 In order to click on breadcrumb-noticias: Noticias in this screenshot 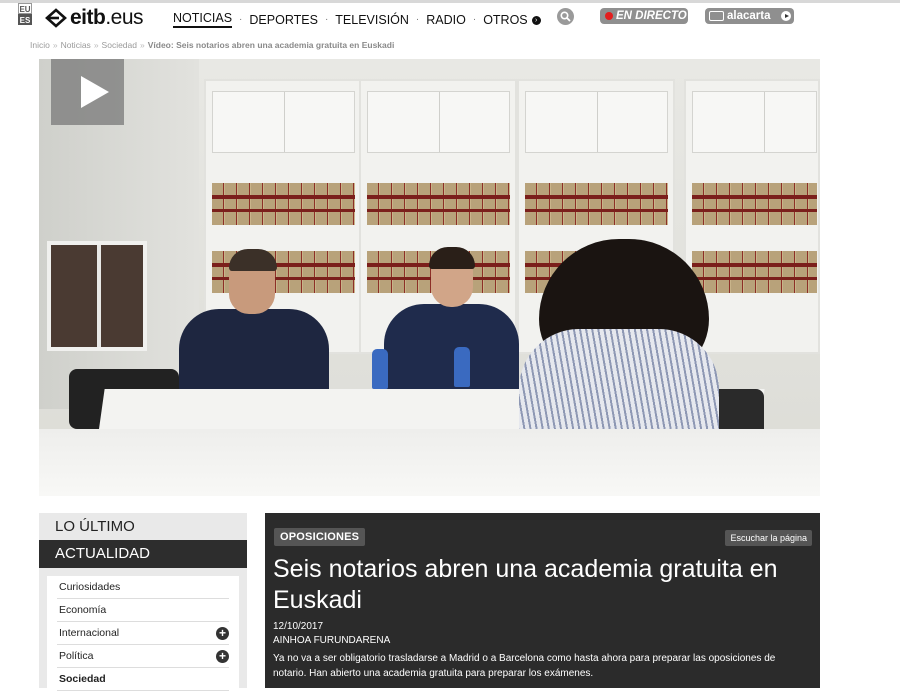, I will do `click(76, 45)`.